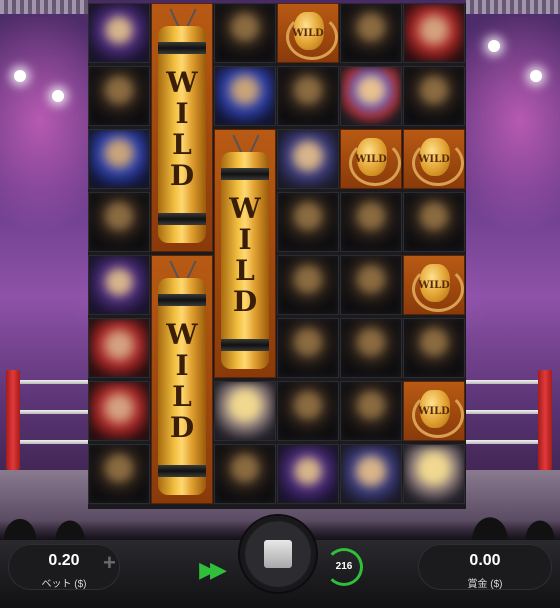  I want to click on lighting-truss-left, so click(44, 7).